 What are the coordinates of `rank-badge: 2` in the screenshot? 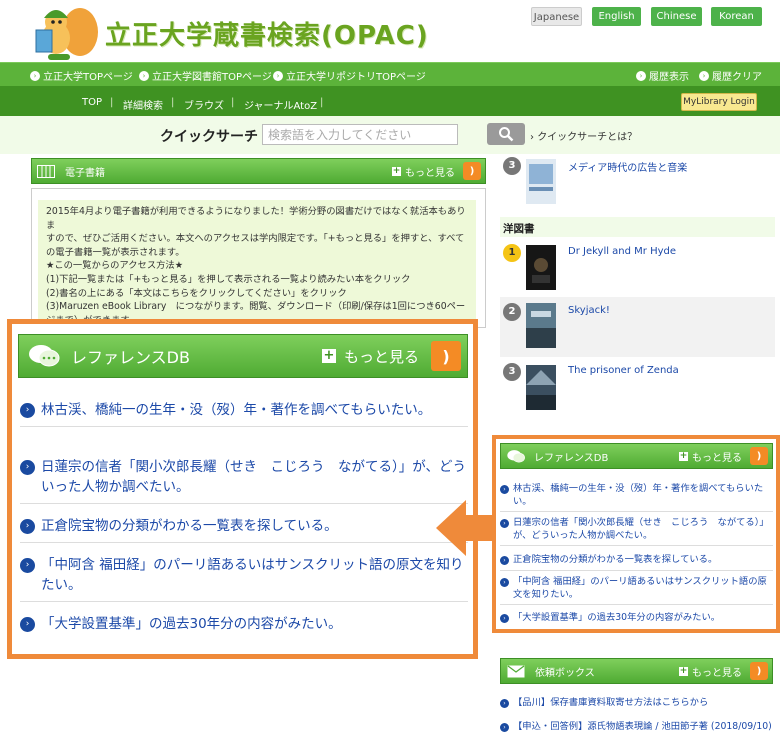 It's located at (512, 312).